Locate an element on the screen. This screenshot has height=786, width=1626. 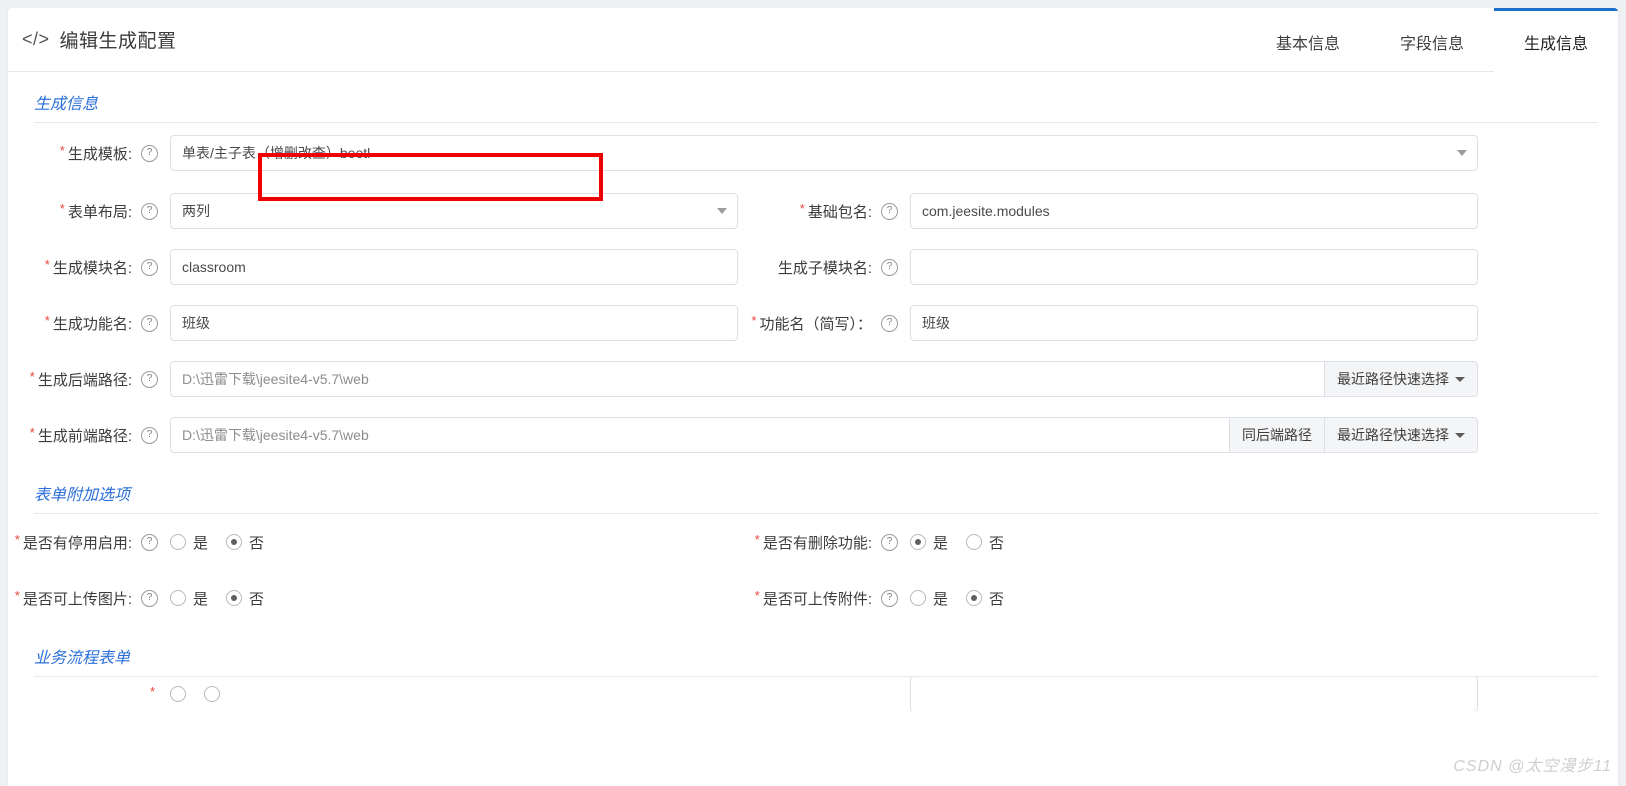
radio-has-delete-yes: 是 is located at coordinates (929, 542).